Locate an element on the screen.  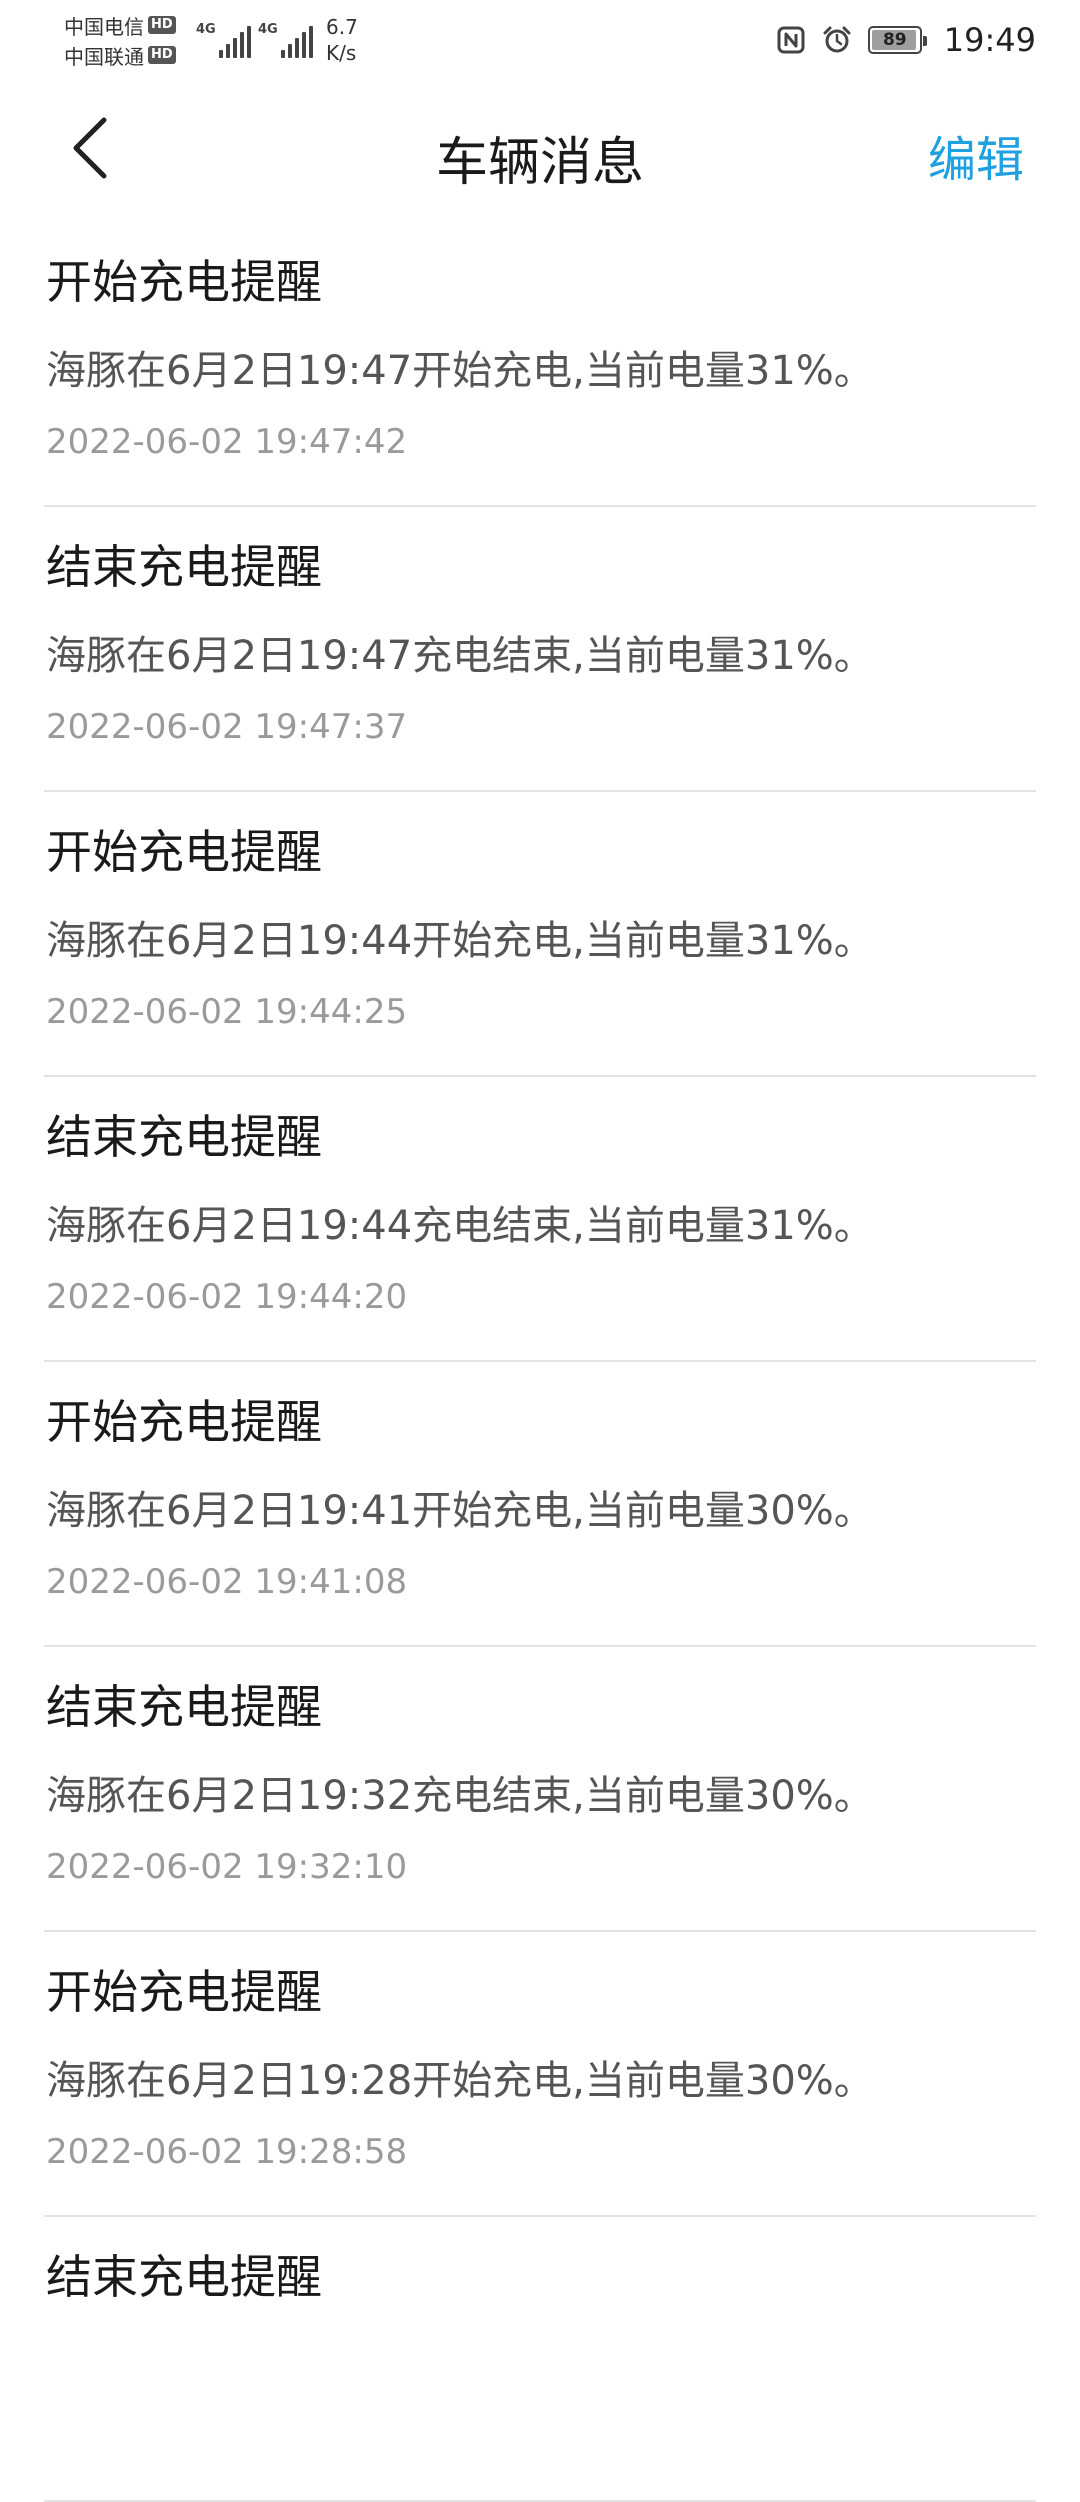
message-body: 海豚在6月2日19:47充电结束,当前电量31%。 is located at coordinates (460, 656).